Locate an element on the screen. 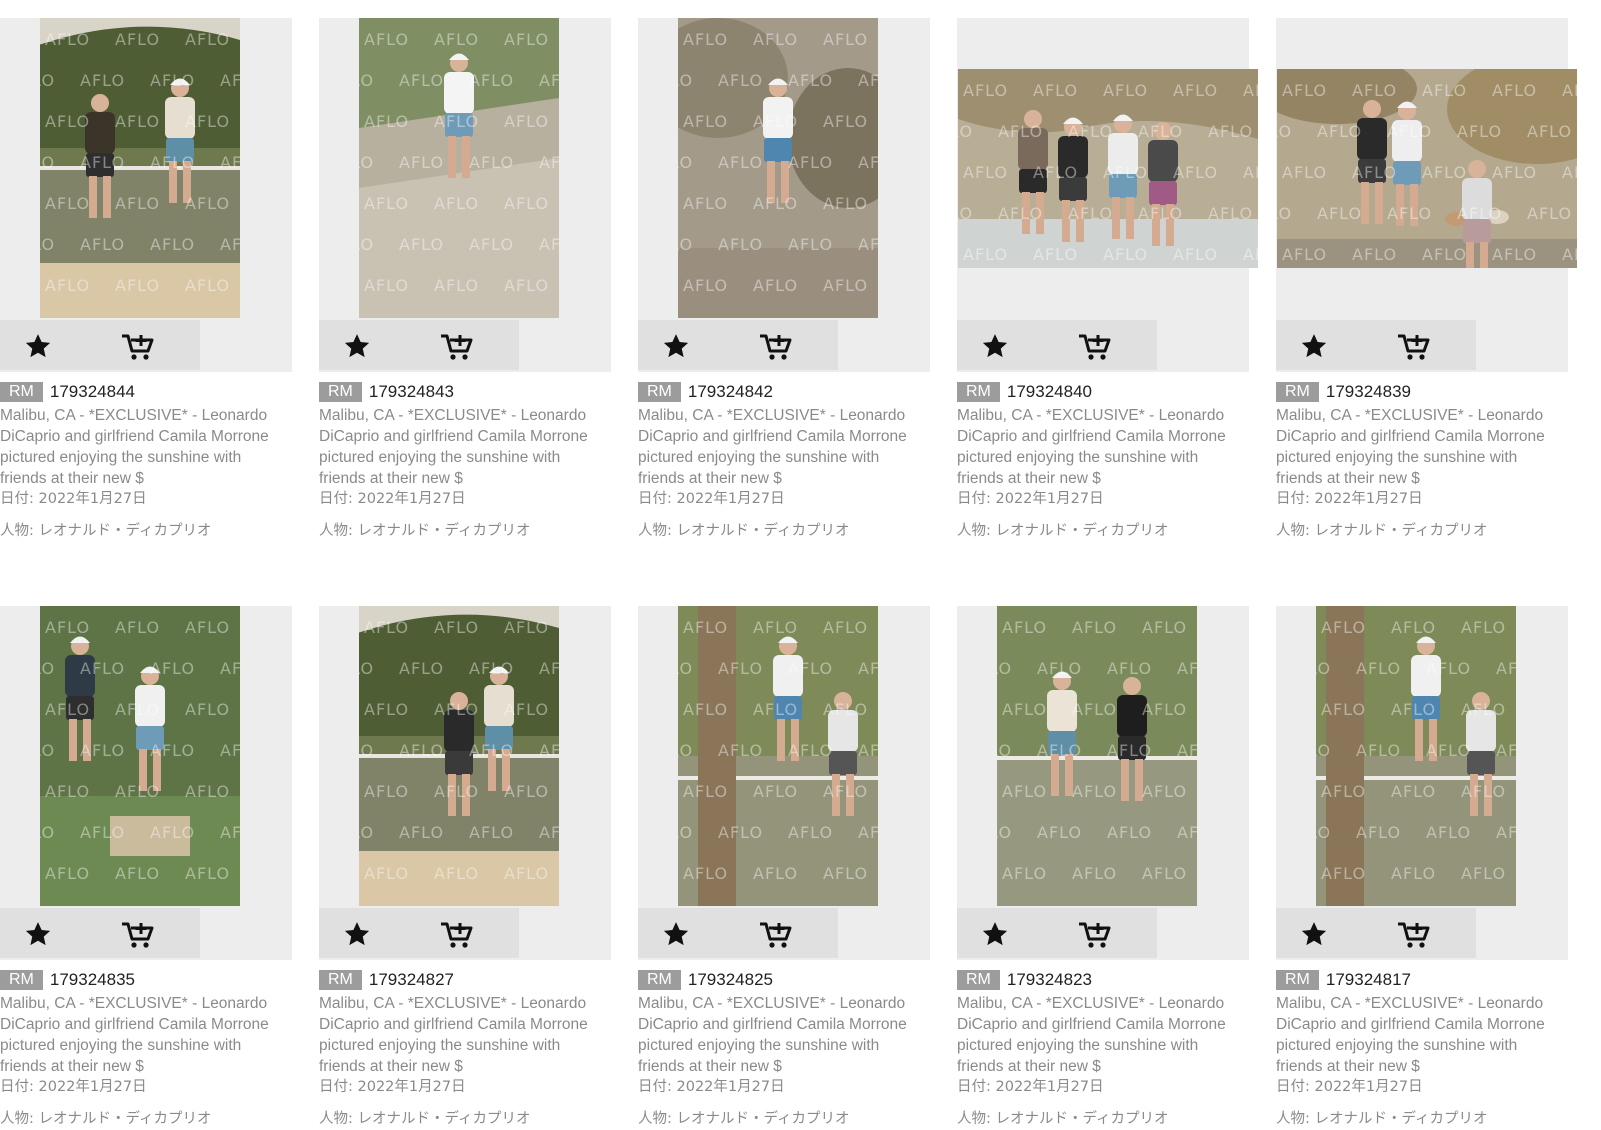  image-id: 179324817 is located at coordinates (1368, 980).